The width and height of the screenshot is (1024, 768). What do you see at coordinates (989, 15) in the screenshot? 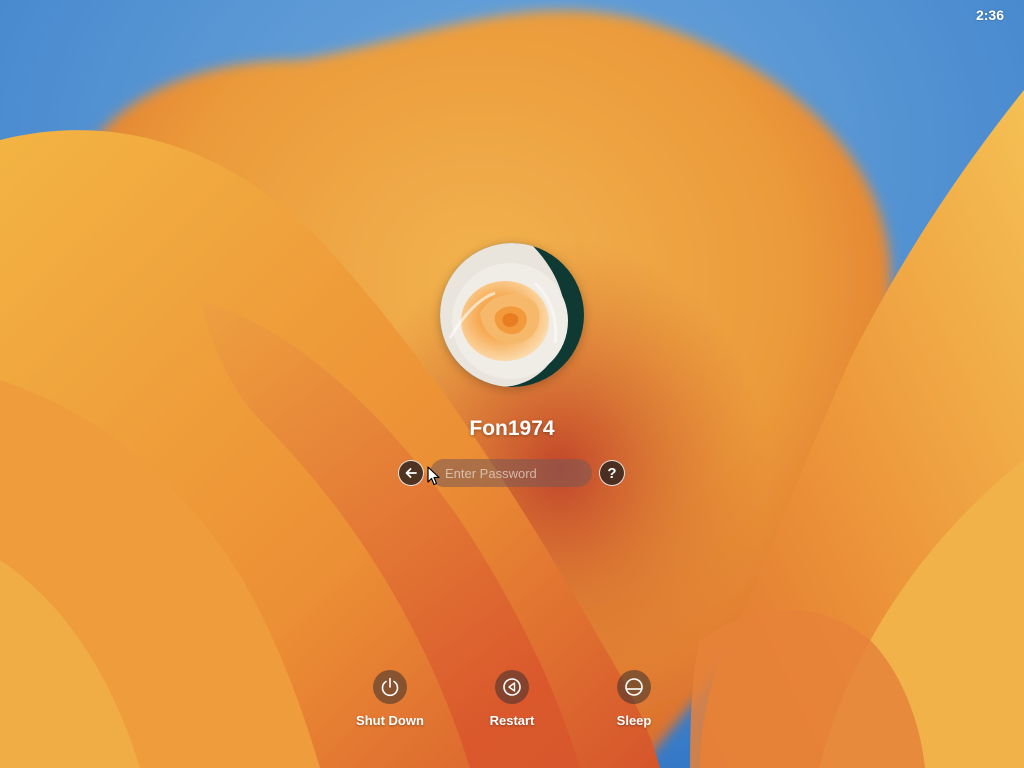
I see `clock: 2:36` at bounding box center [989, 15].